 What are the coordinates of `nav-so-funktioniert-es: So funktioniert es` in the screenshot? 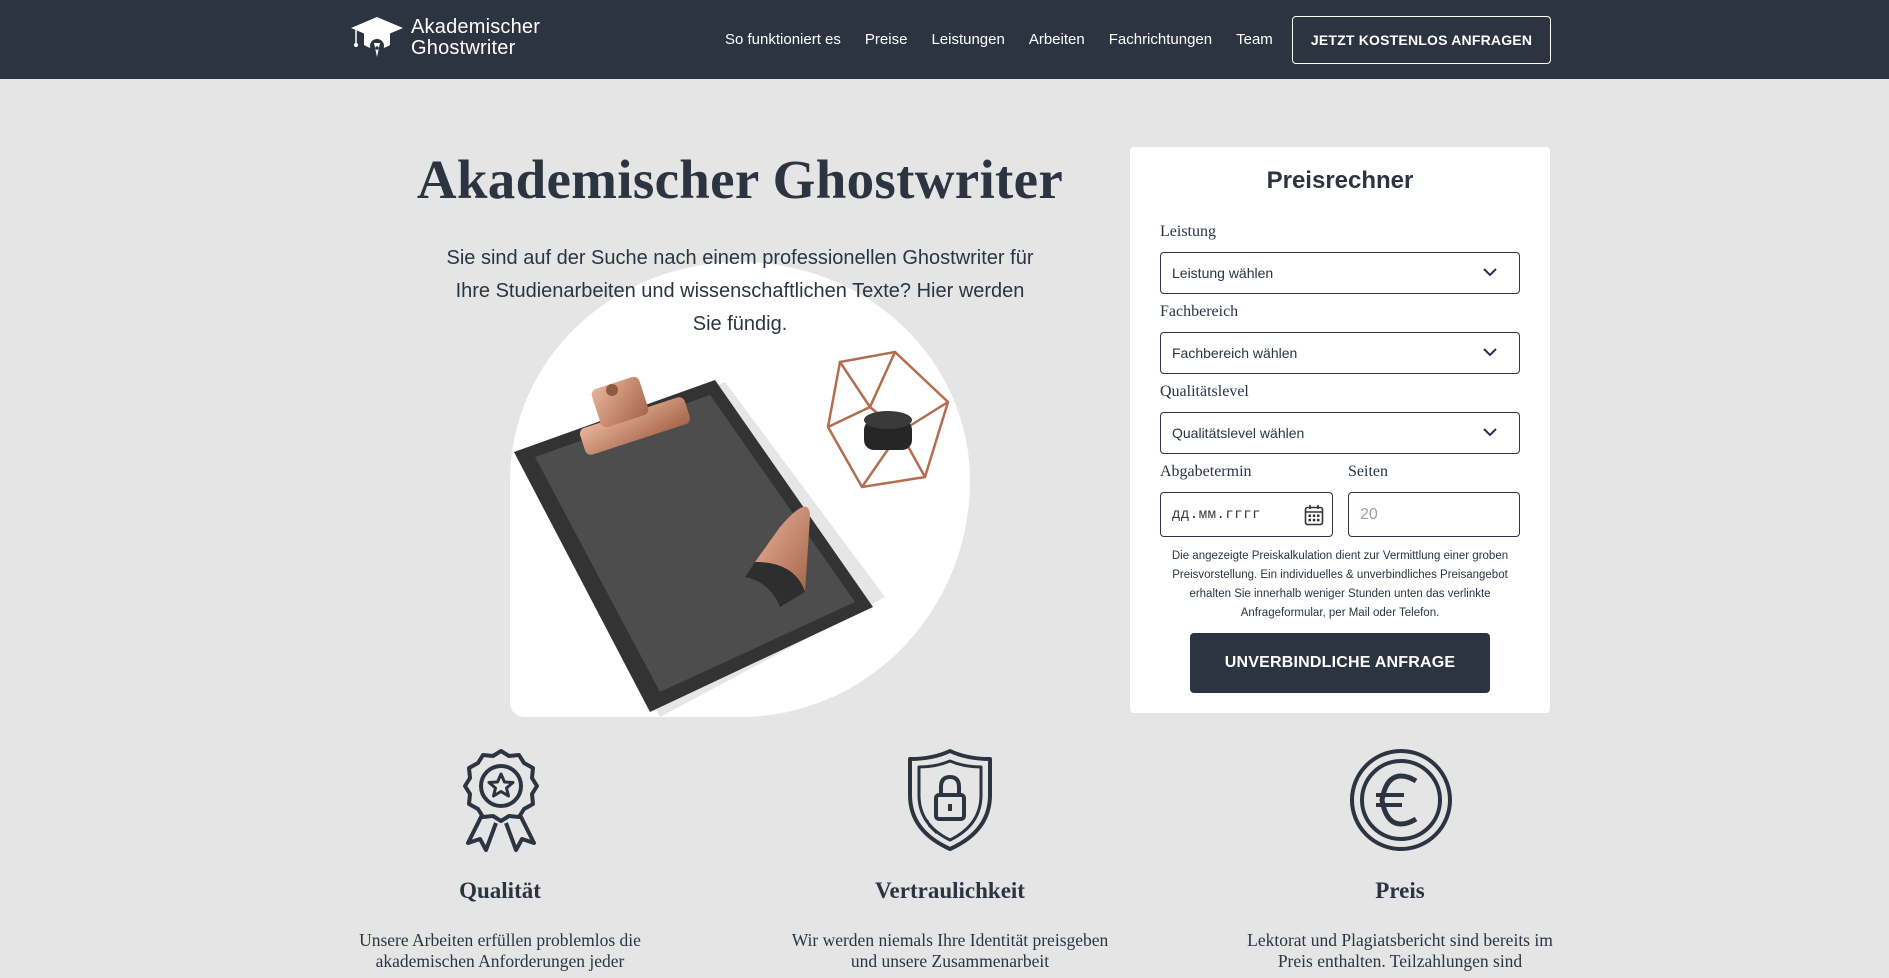 It's located at (783, 39).